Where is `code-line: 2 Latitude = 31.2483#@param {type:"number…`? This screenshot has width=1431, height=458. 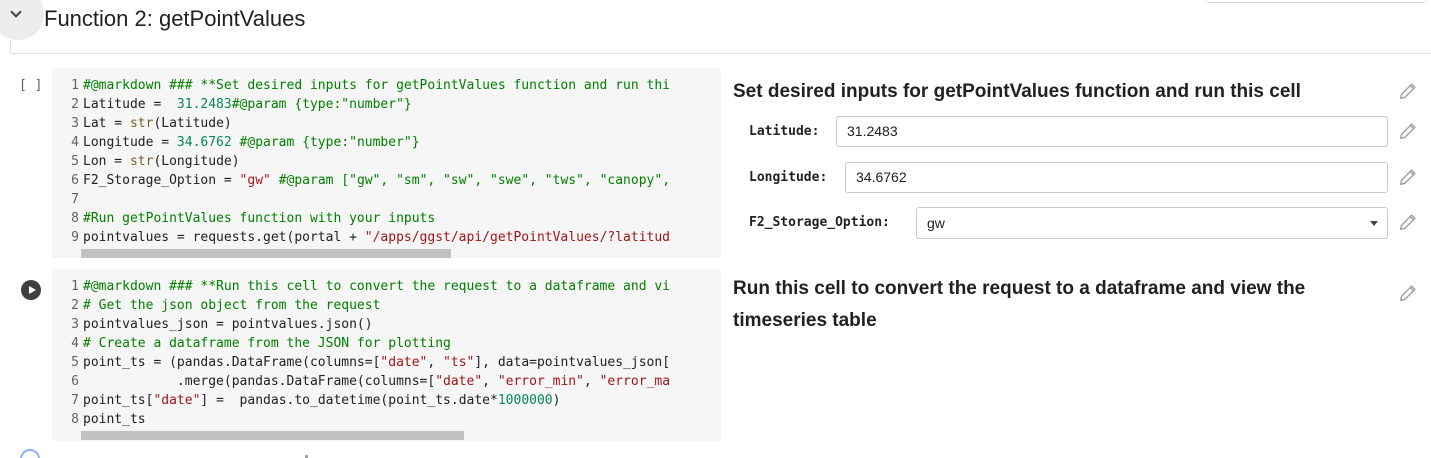
code-line: 2 Latitude = 31.2483#@param {type:"number… is located at coordinates (361, 104).